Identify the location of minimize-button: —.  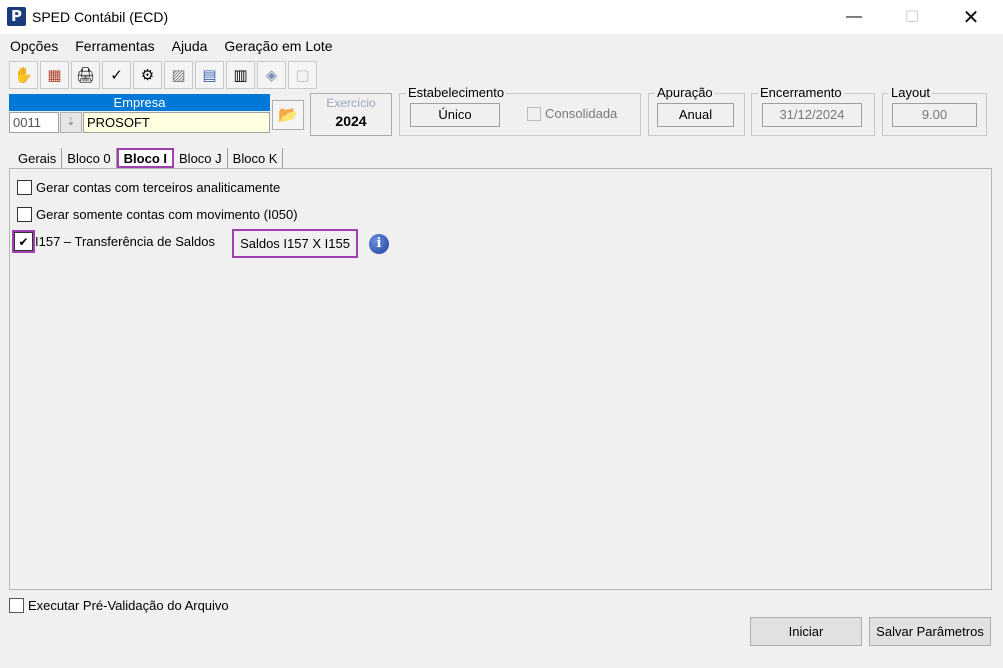
(854, 17).